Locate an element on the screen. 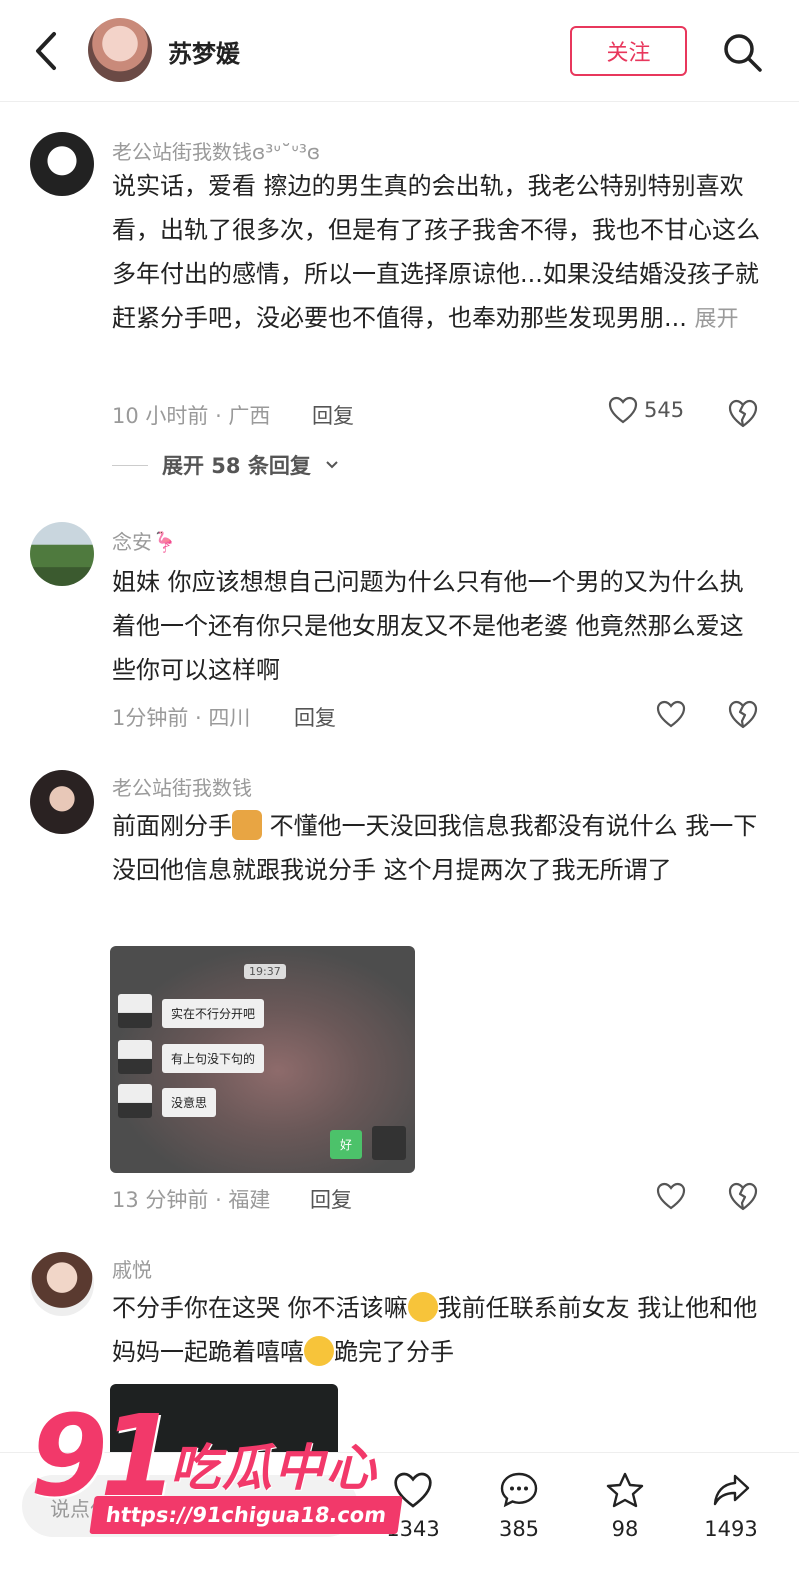 This screenshot has height=1590, width=799. favorite-button: 98 is located at coordinates (625, 1506).